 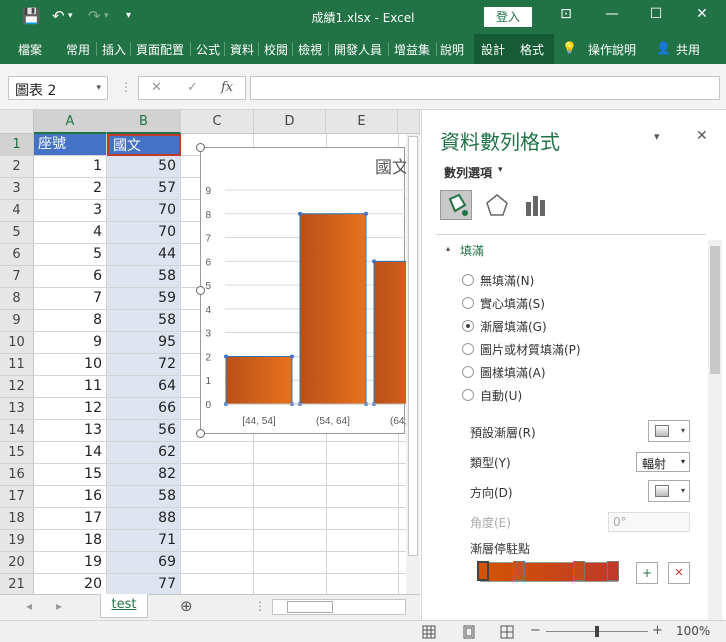 I want to click on row-header: 9, so click(x=17, y=321).